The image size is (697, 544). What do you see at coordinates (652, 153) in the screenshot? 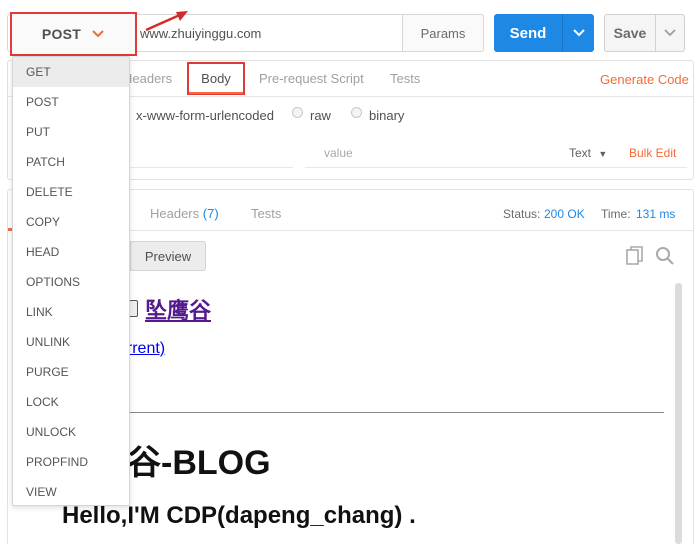
I see `bulk-edit-link: Bulk Edit` at bounding box center [652, 153].